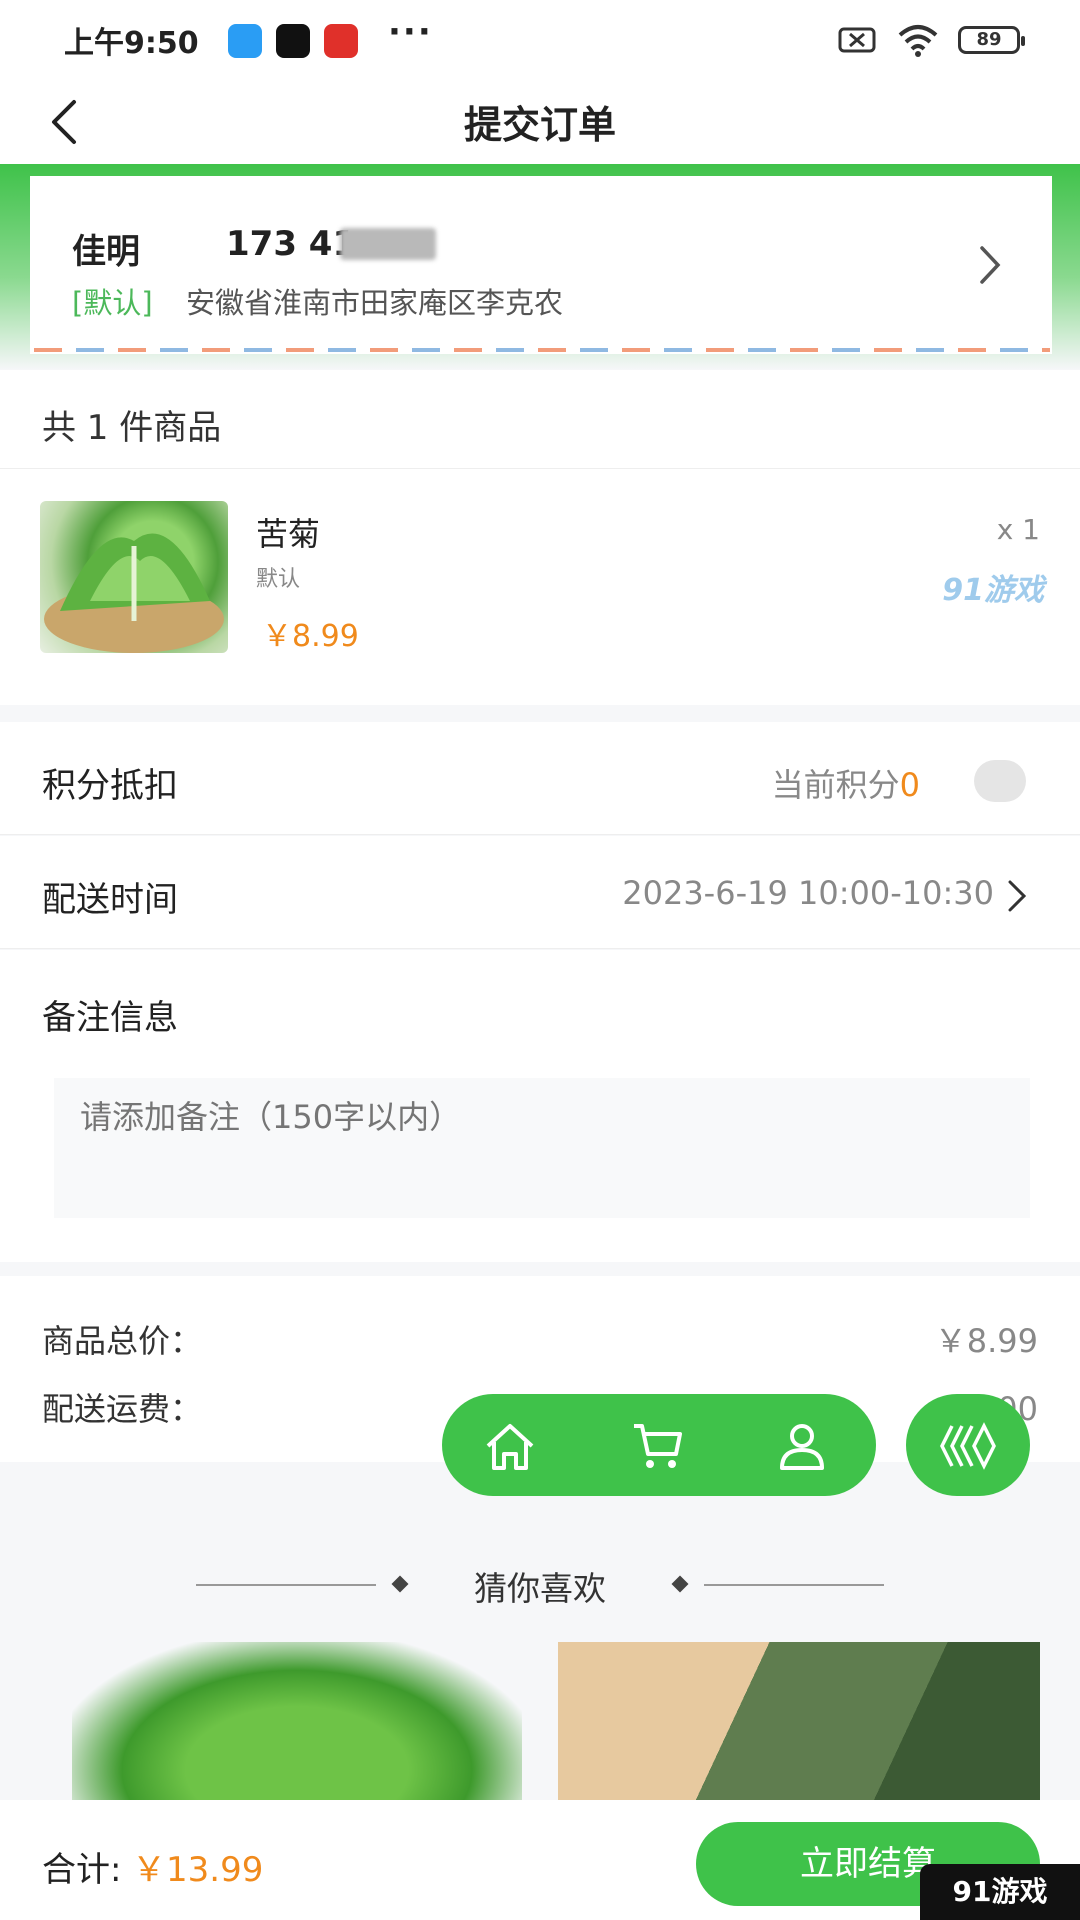  Describe the element at coordinates (1000, 1892) in the screenshot. I see `site-logo: 91游戏` at that location.